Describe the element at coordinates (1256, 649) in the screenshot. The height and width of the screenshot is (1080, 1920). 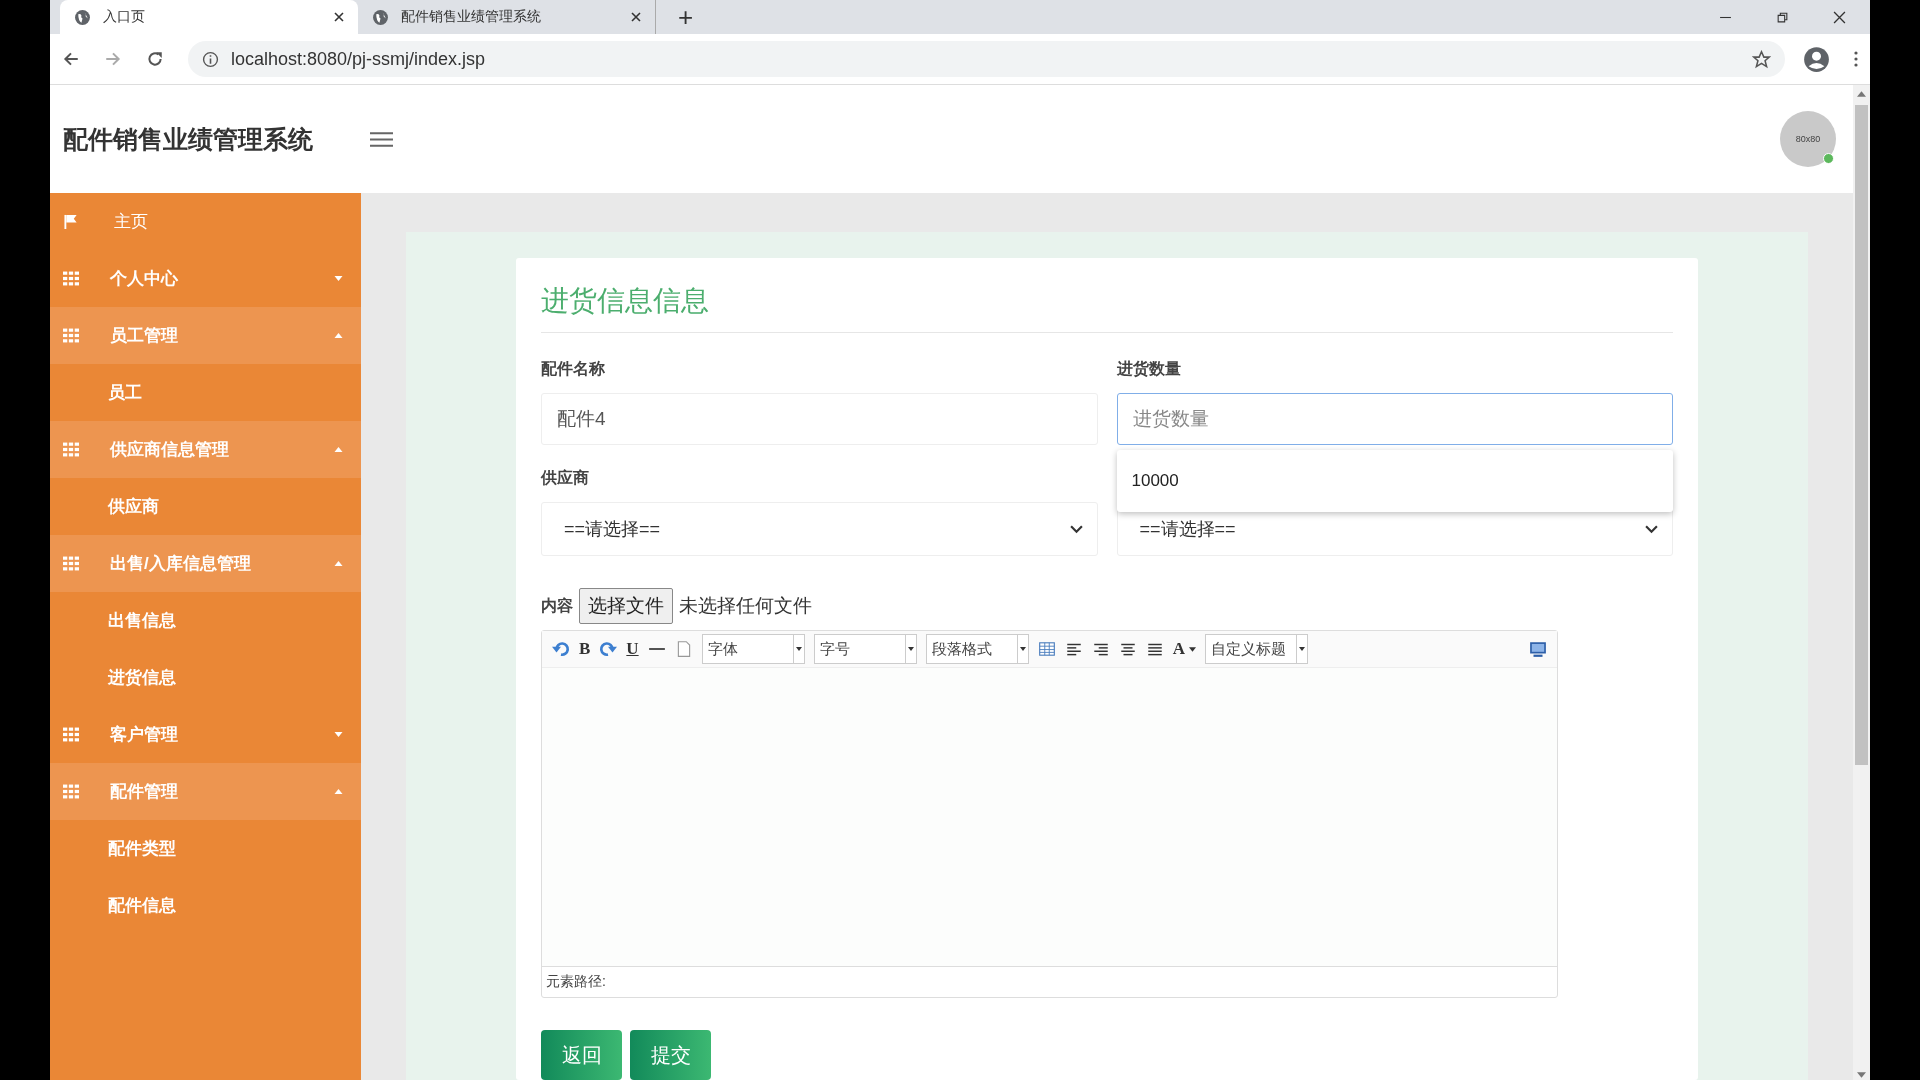
I see `toolbar-dropdown: 自定义标题` at that location.